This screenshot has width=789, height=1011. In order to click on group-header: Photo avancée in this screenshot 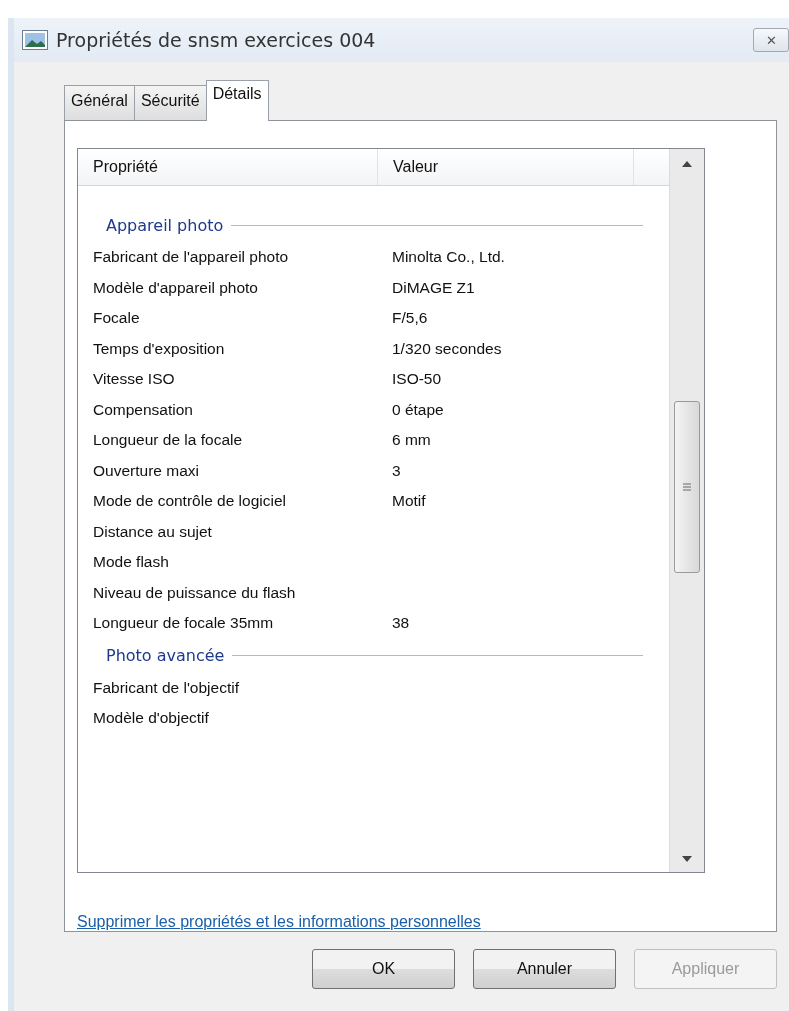, I will do `click(165, 655)`.